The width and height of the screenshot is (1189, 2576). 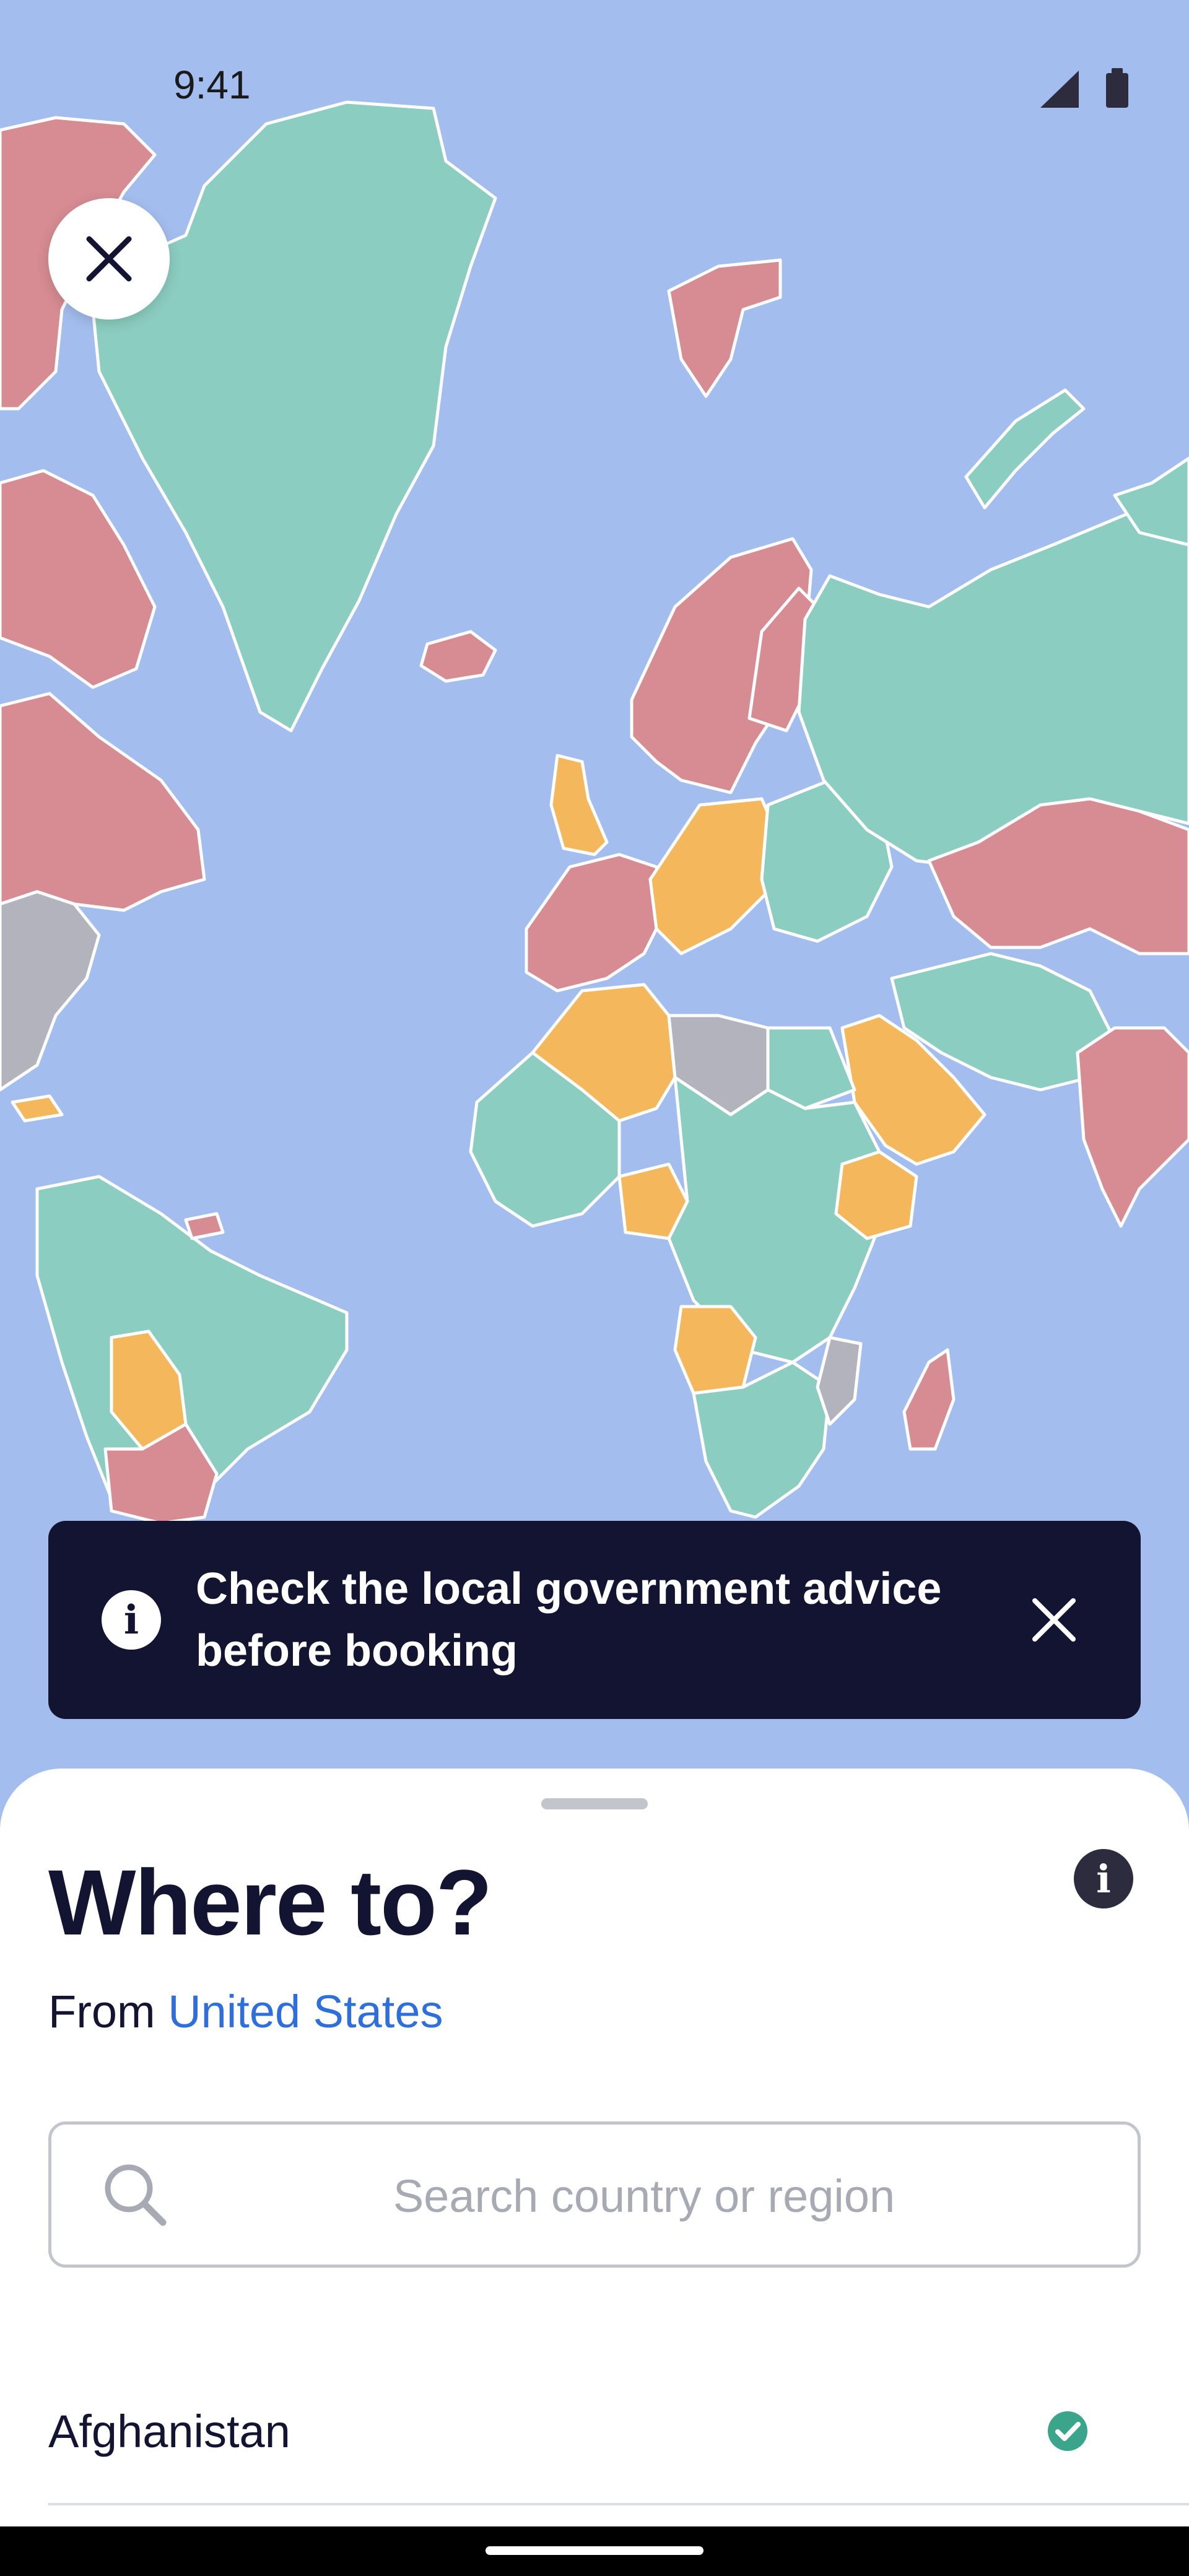 I want to click on page-title: Where to?, so click(x=270, y=1902).